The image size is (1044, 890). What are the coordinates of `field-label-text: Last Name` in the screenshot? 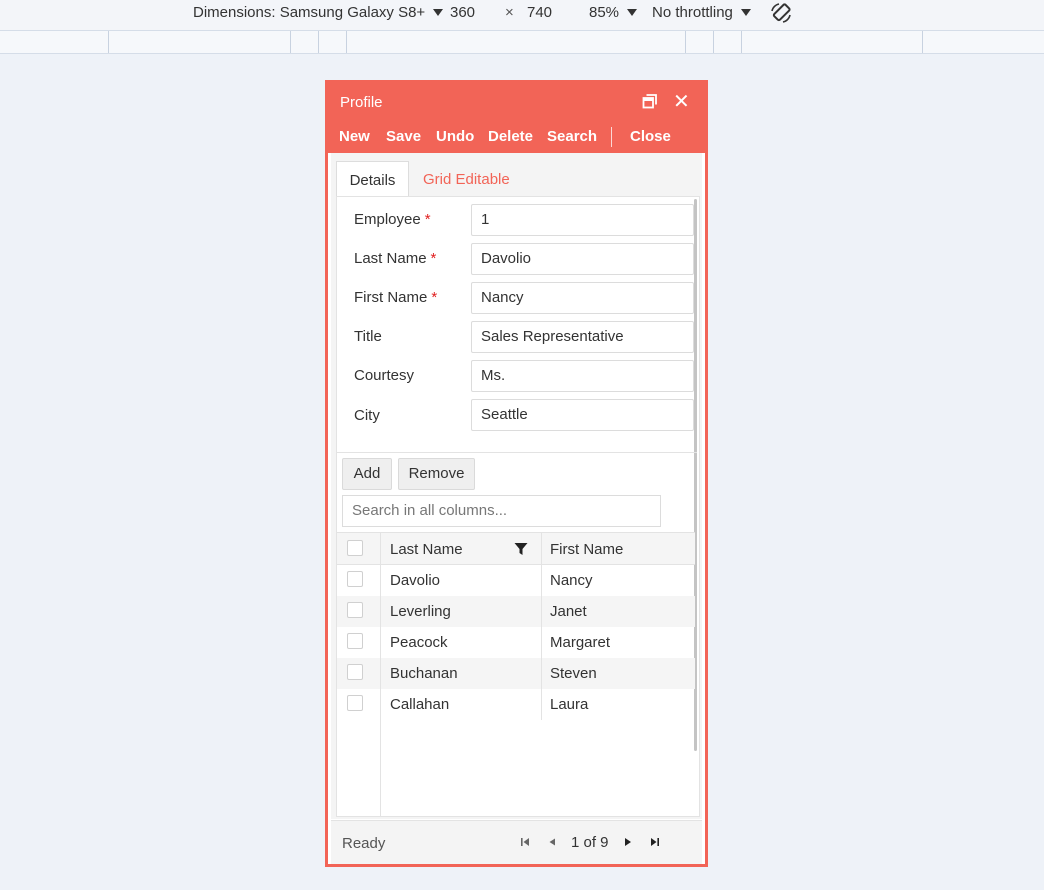 It's located at (390, 258).